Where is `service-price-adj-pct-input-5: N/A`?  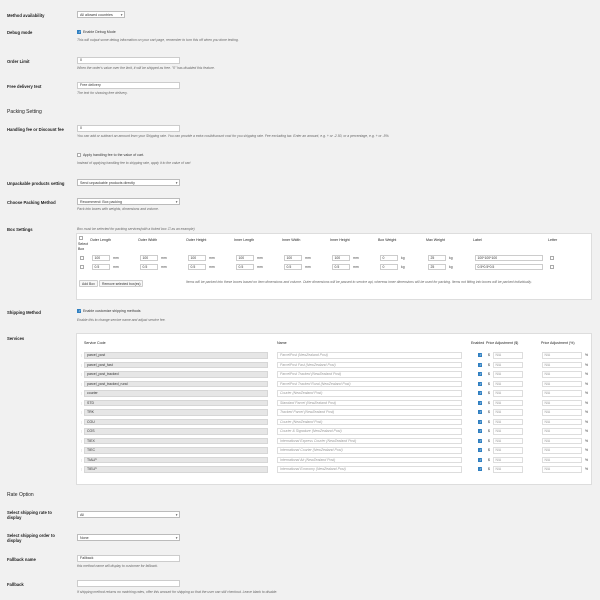 service-price-adj-pct-input-5: N/A is located at coordinates (562, 393).